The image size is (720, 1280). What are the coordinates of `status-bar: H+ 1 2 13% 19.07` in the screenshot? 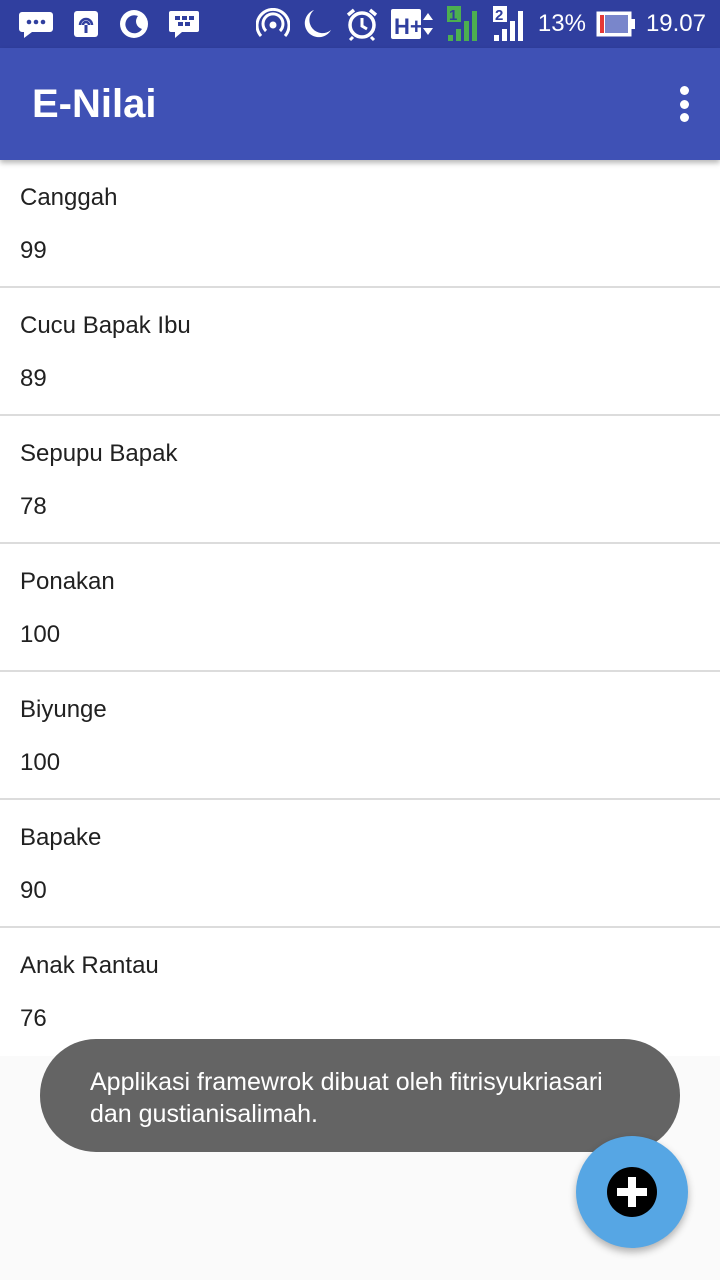 It's located at (360, 24).